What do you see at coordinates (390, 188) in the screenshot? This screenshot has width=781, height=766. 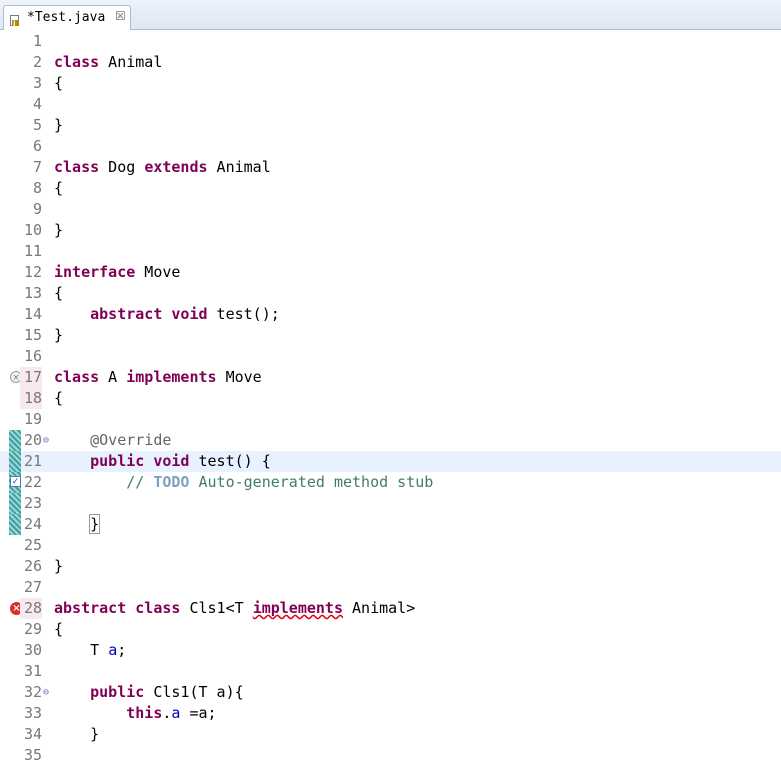 I see `code-line: 8{` at bounding box center [390, 188].